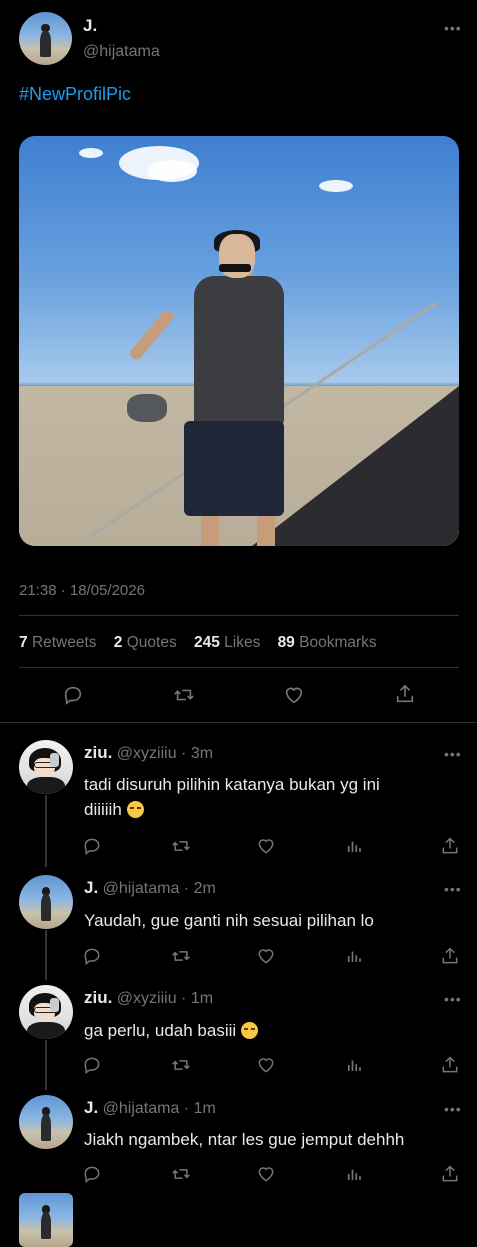 This screenshot has width=477, height=1247. Describe the element at coordinates (171, 1030) in the screenshot. I see `reply-text: ga perlu, udah basiii` at that location.